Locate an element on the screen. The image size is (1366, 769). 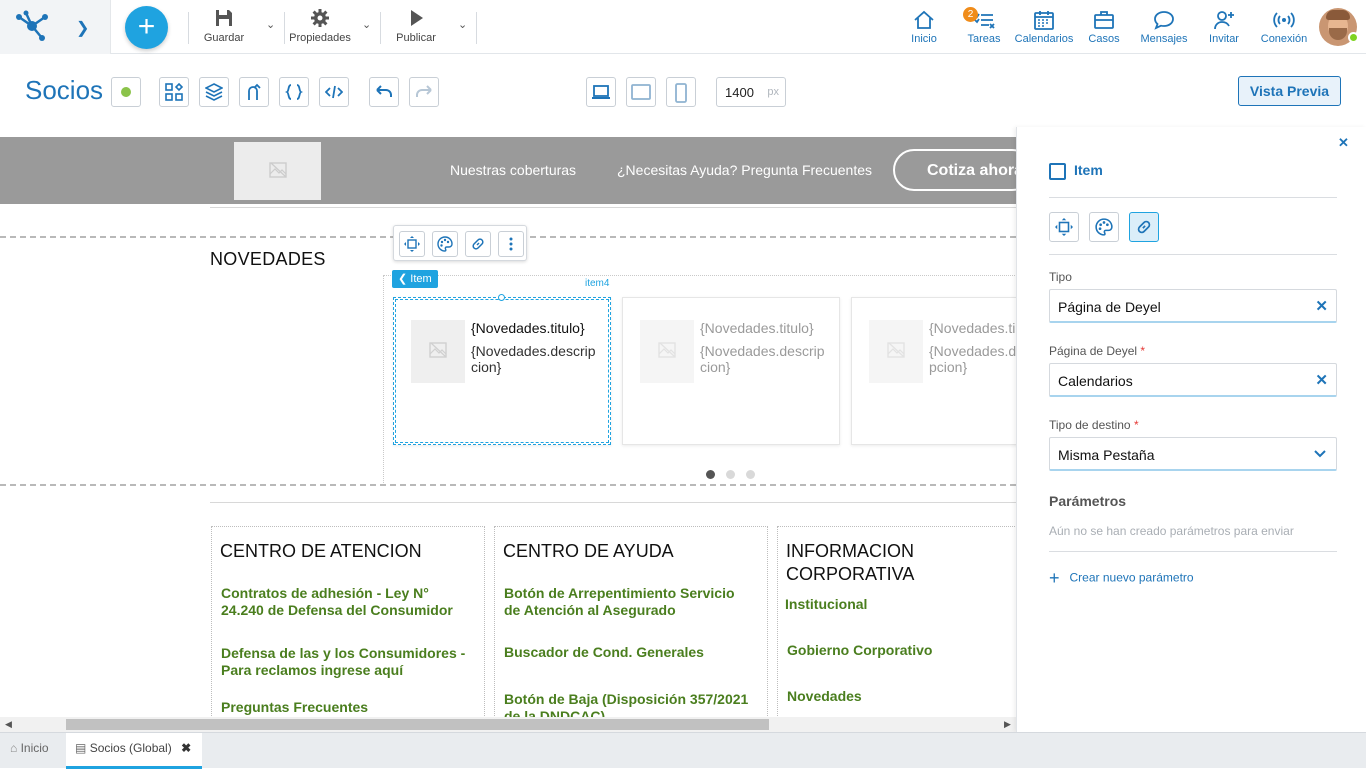
flows-button is located at coordinates (254, 92).